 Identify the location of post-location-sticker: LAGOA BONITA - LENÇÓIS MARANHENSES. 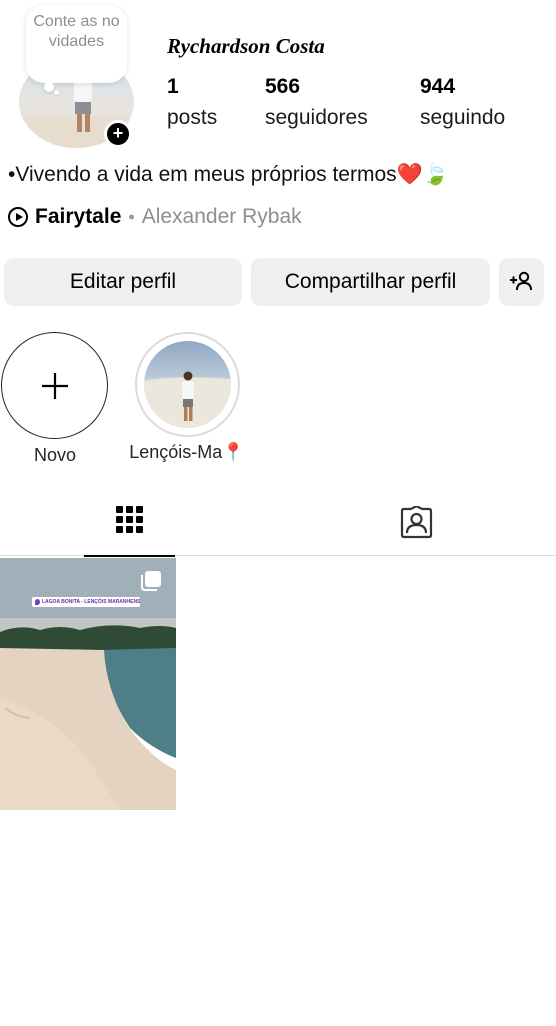
(86, 602).